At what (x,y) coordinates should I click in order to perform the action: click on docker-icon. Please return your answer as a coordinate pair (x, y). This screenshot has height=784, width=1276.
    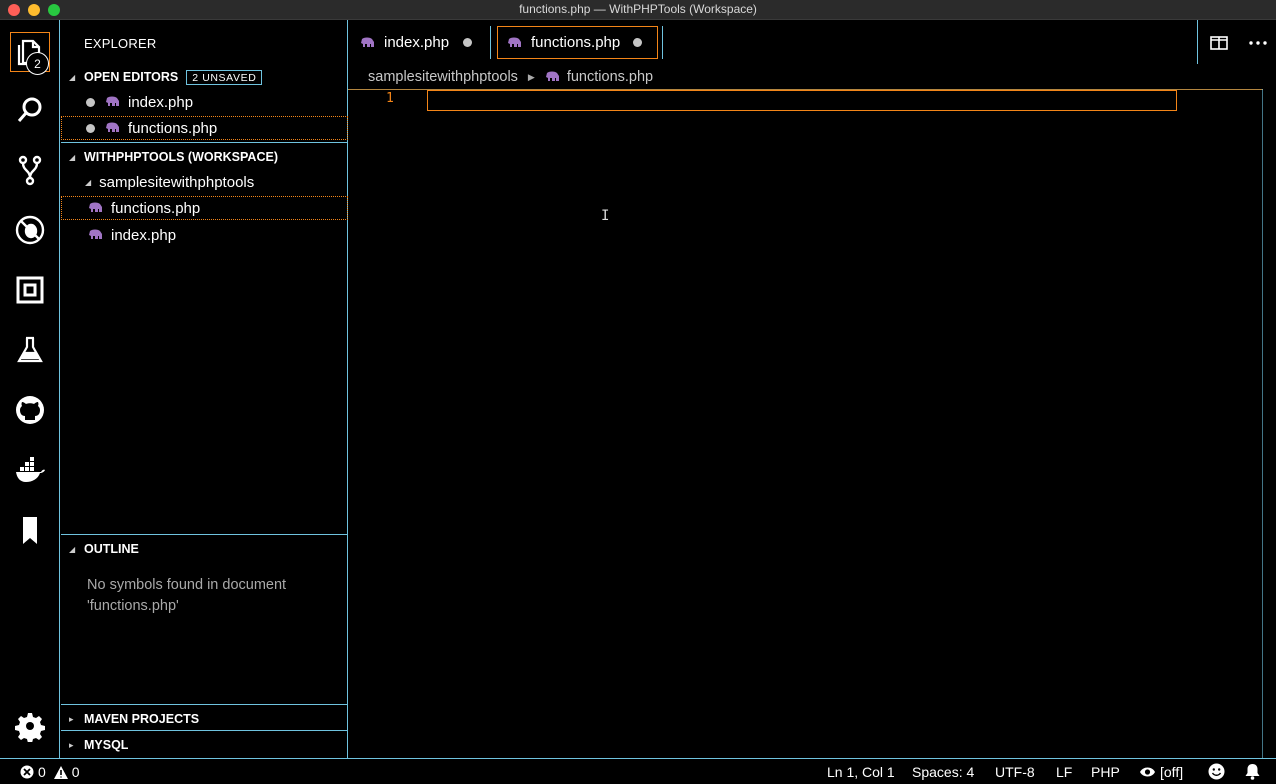
    Looking at the image, I should click on (30, 470).